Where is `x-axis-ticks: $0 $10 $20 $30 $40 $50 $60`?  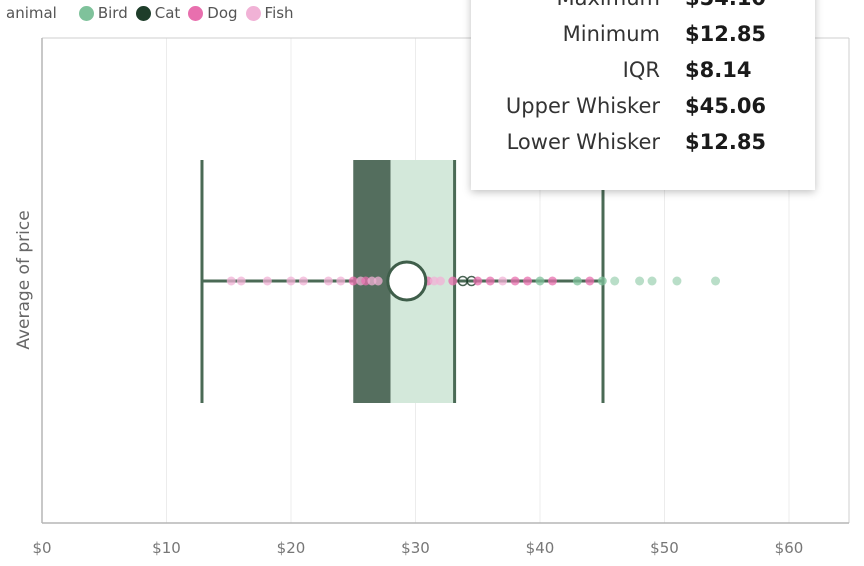 x-axis-ticks: $0 $10 $20 $30 $40 $50 $60 is located at coordinates (417, 548).